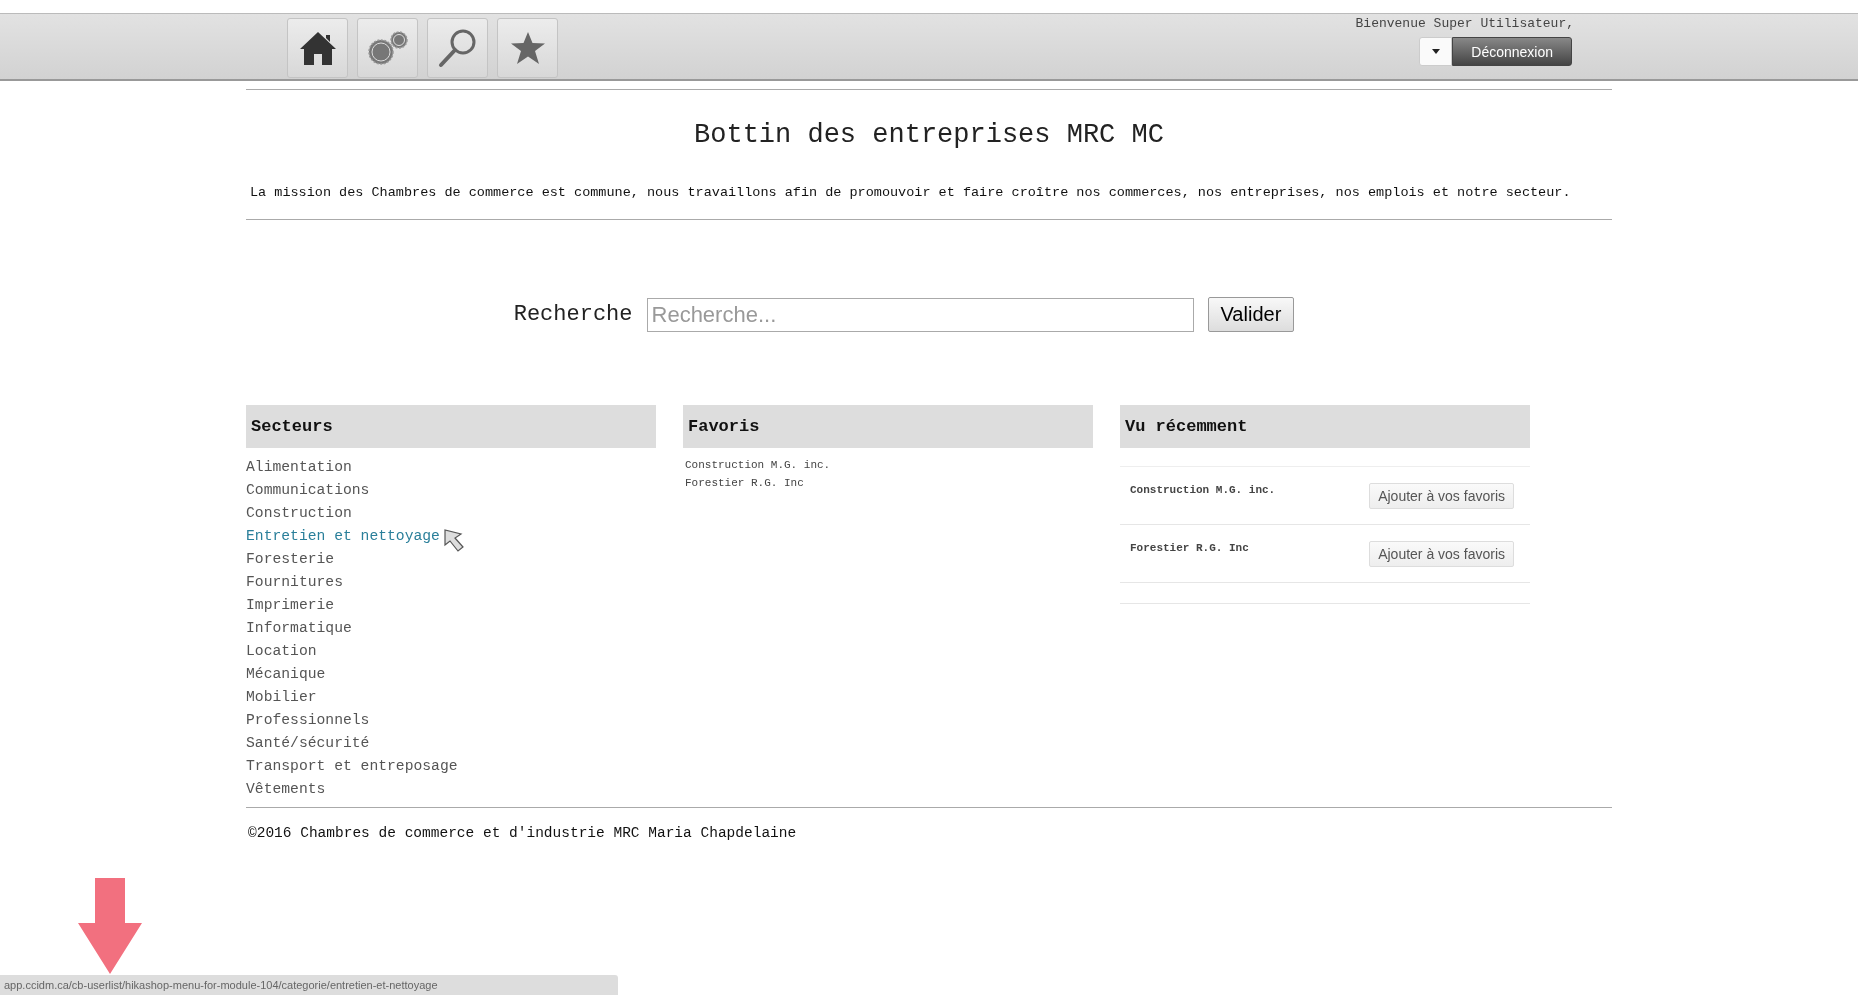 The height and width of the screenshot is (995, 1858). What do you see at coordinates (1205, 548) in the screenshot?
I see `company-name: Forestier R.G. Inc` at bounding box center [1205, 548].